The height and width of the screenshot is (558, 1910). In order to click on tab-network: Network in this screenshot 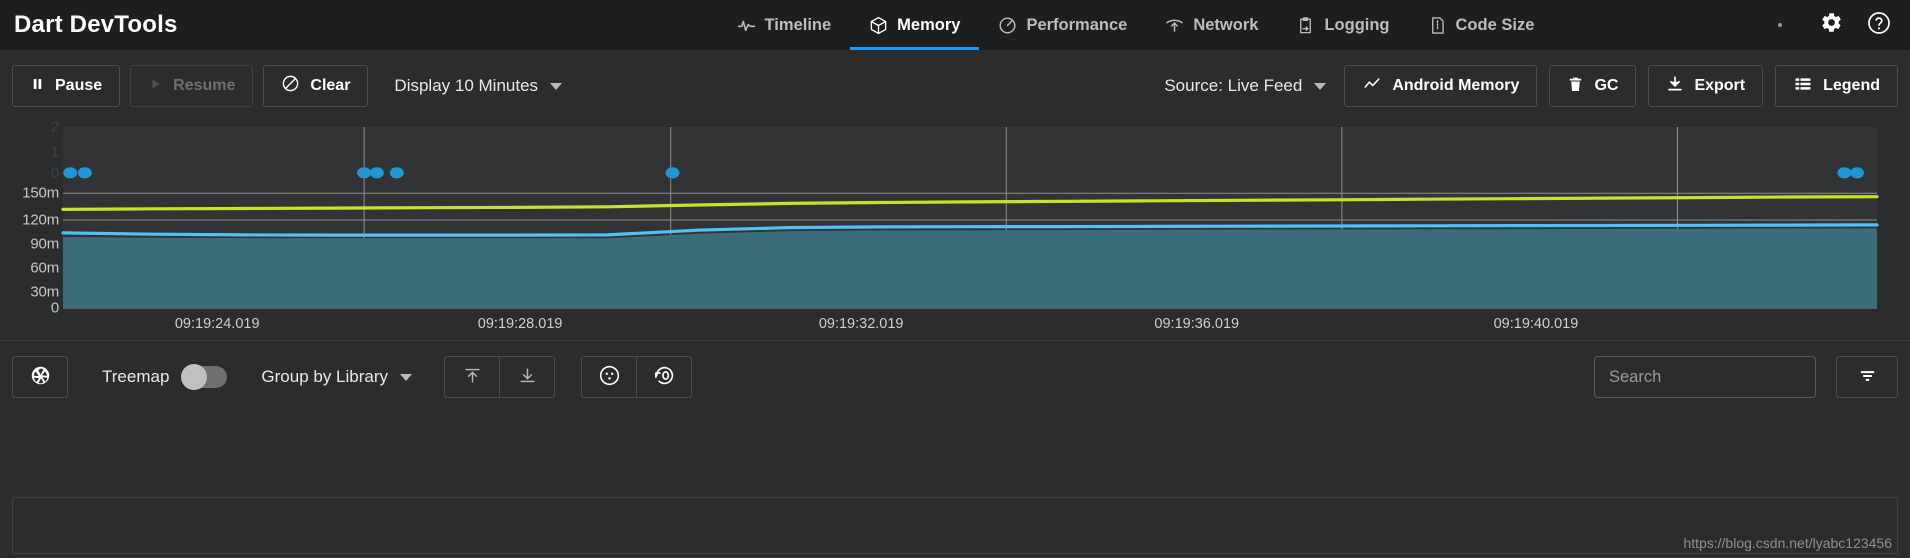, I will do `click(1211, 25)`.